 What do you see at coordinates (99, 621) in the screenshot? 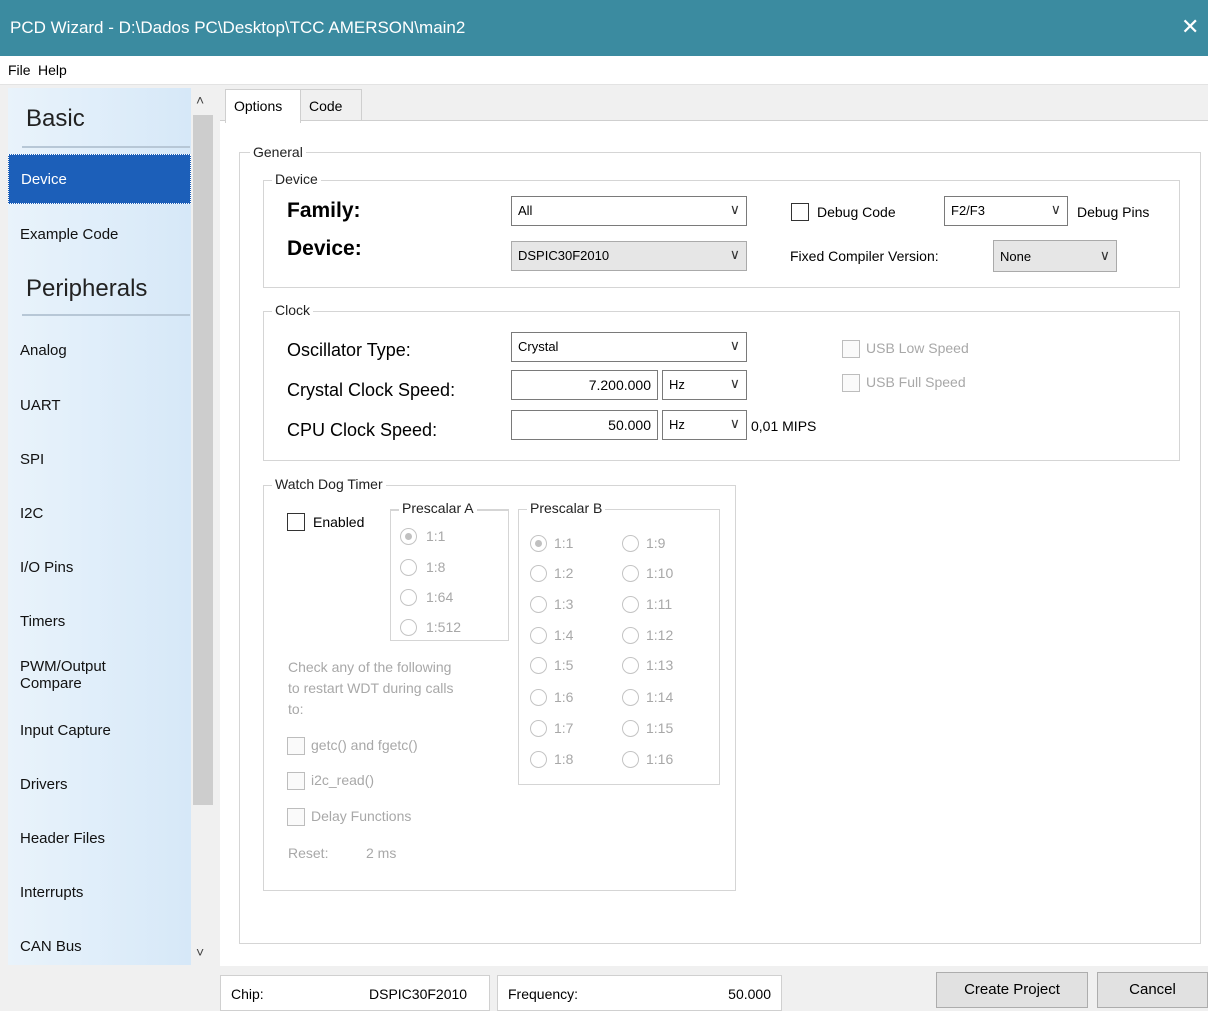
I see `sidebar-item-timers: Timers` at bounding box center [99, 621].